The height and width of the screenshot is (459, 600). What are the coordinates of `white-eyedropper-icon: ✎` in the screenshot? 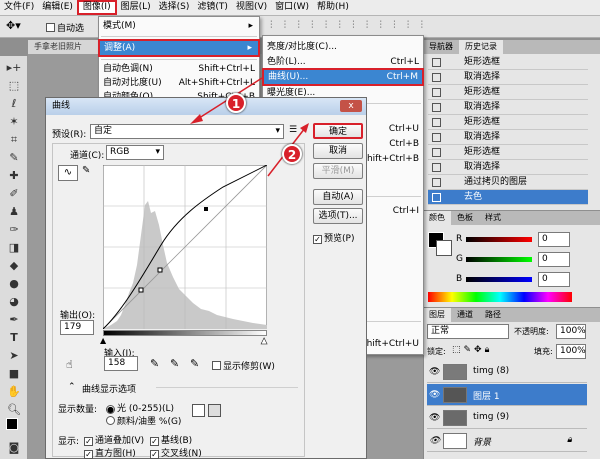 It's located at (194, 363).